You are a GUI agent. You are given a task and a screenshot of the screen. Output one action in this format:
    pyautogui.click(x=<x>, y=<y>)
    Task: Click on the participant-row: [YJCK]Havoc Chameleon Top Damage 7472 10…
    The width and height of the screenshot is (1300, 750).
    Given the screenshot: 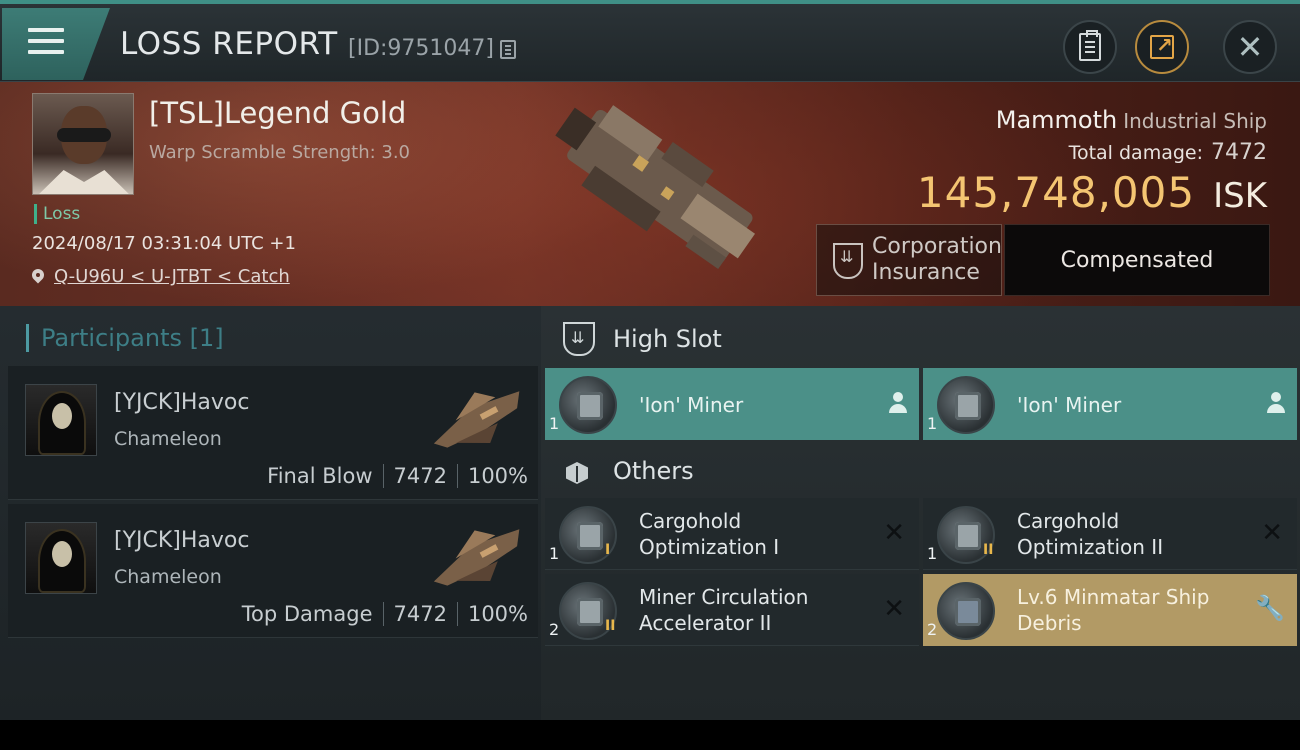 What is the action you would take?
    pyautogui.click(x=273, y=571)
    